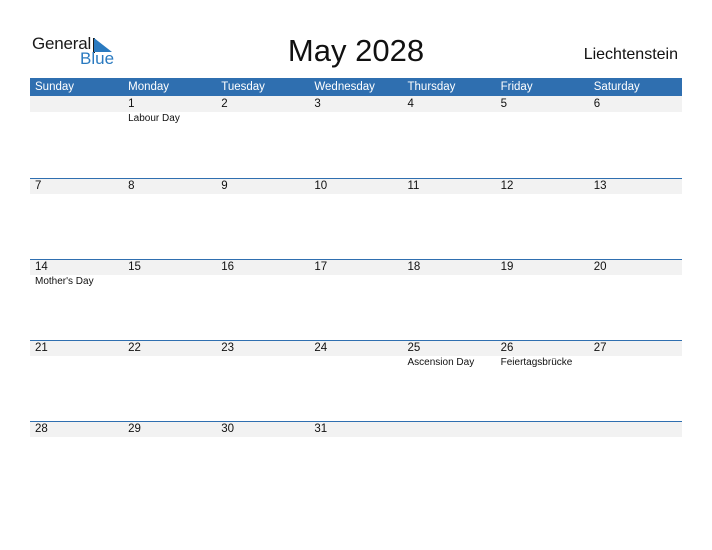  Describe the element at coordinates (321, 186) in the screenshot. I see `day-number: 10` at that location.